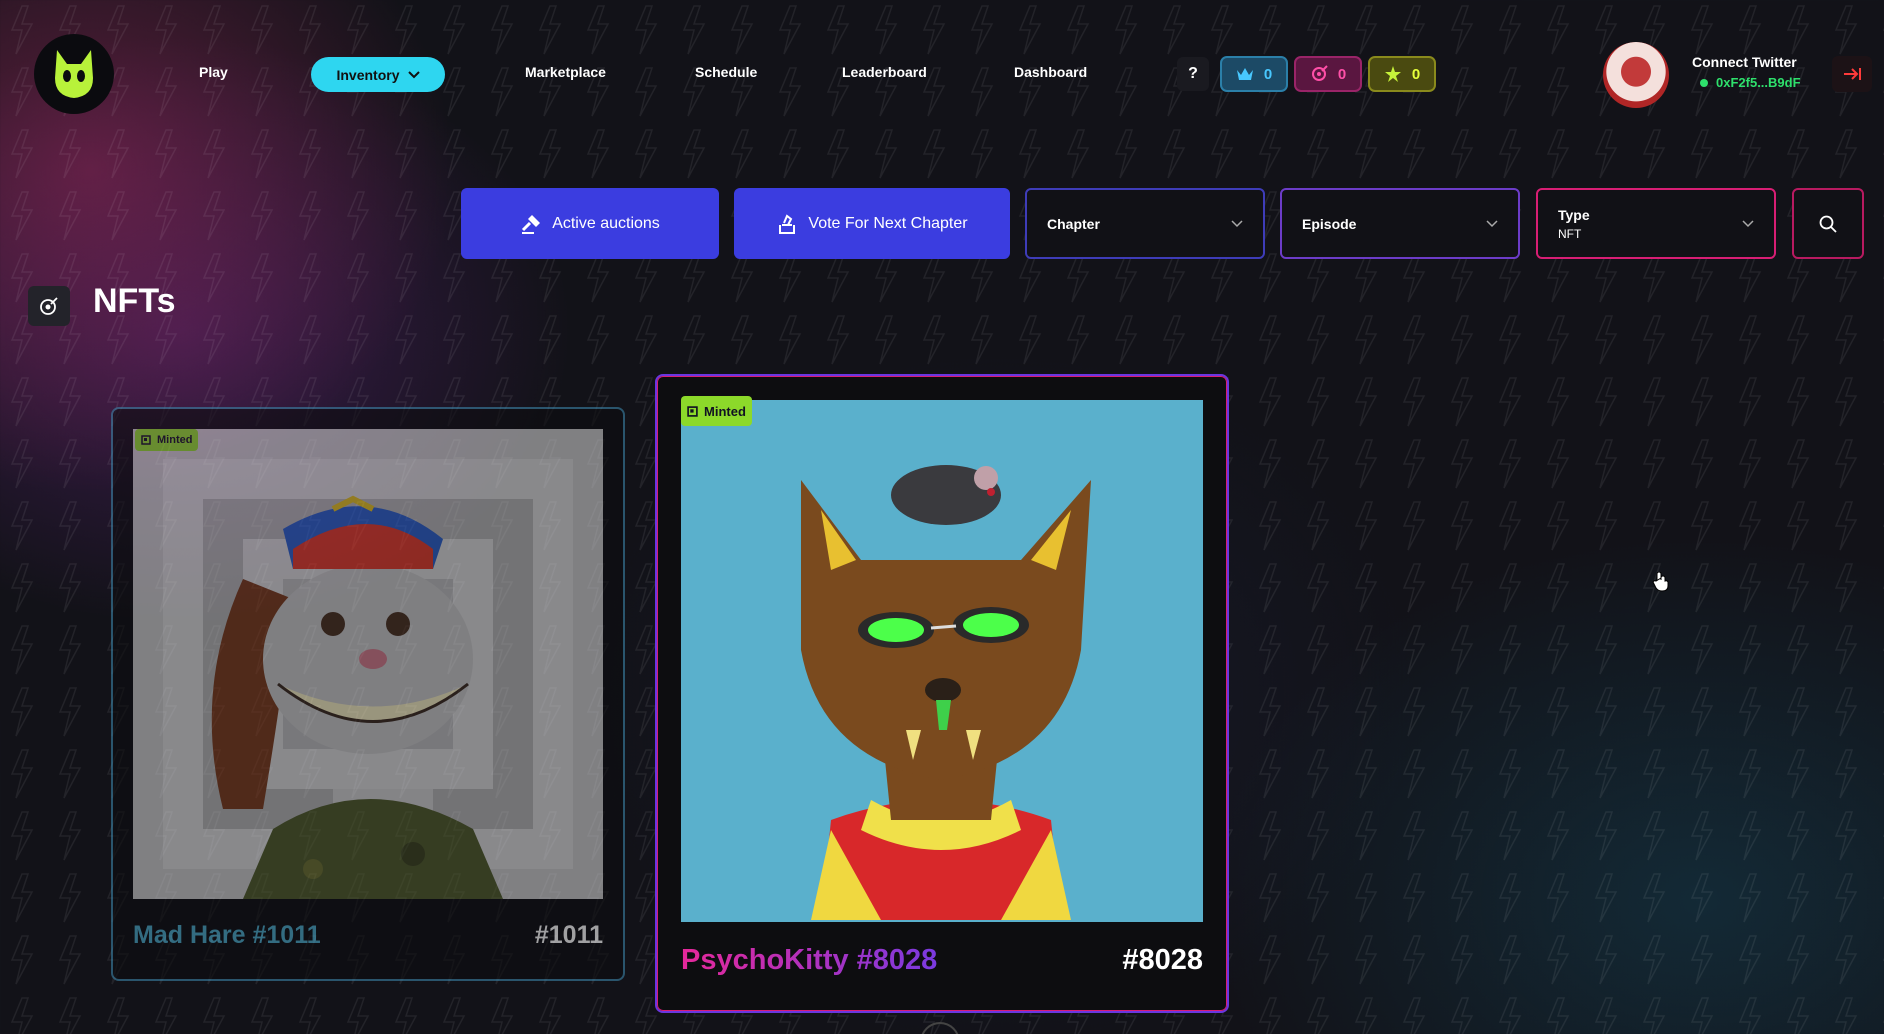 Image resolution: width=1884 pixels, height=1034 pixels. What do you see at coordinates (368, 679) in the screenshot?
I see `mad-hare-artwork-icon` at bounding box center [368, 679].